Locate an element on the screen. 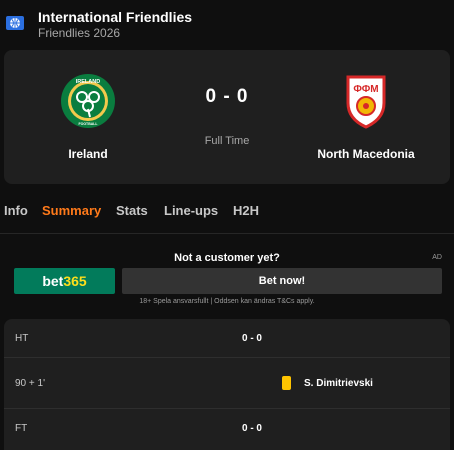  north-macedonia-crest-icon: ФФМ is located at coordinates (366, 101).